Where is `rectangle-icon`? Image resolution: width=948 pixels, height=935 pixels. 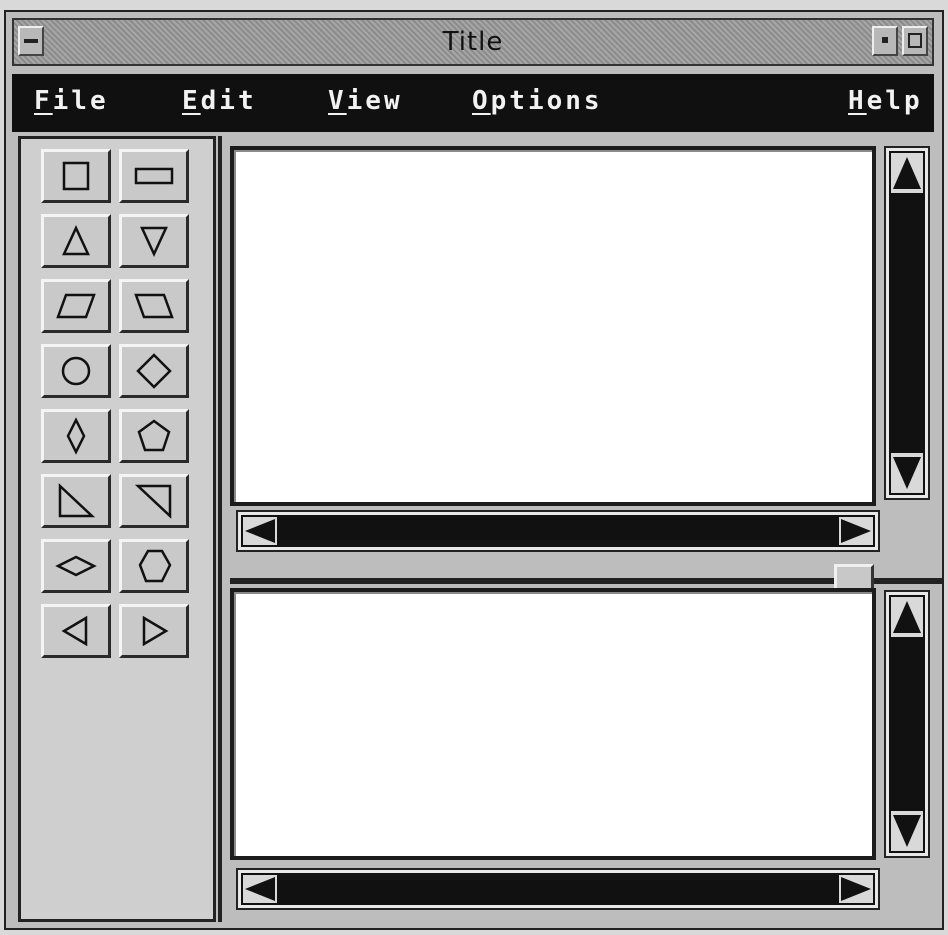
rectangle-icon is located at coordinates (154, 176).